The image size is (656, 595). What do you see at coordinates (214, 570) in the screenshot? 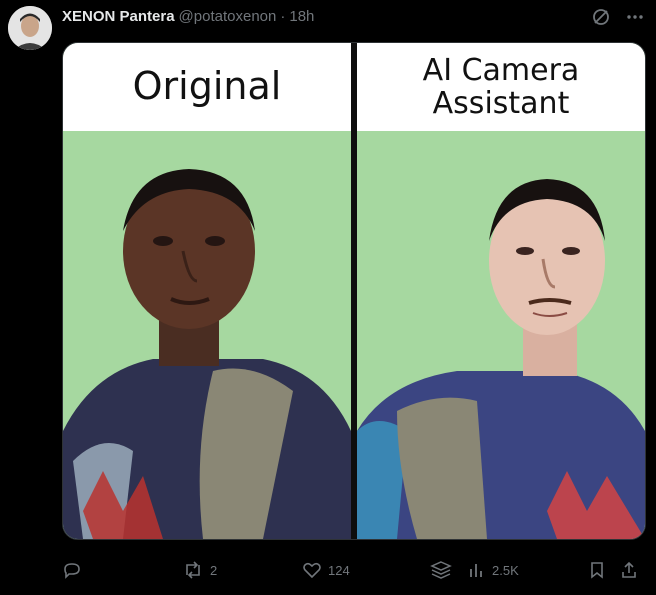
I see `retweet-count: 2` at bounding box center [214, 570].